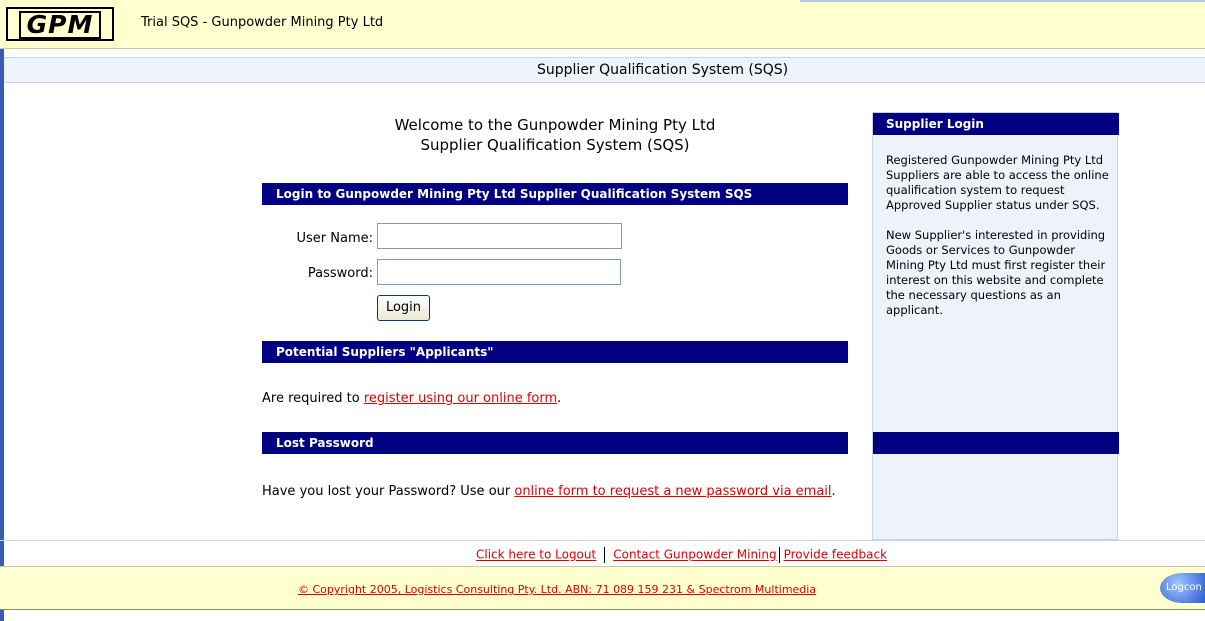 The height and width of the screenshot is (621, 1205). What do you see at coordinates (460, 398) in the screenshot?
I see `register-link: register using our online form` at bounding box center [460, 398].